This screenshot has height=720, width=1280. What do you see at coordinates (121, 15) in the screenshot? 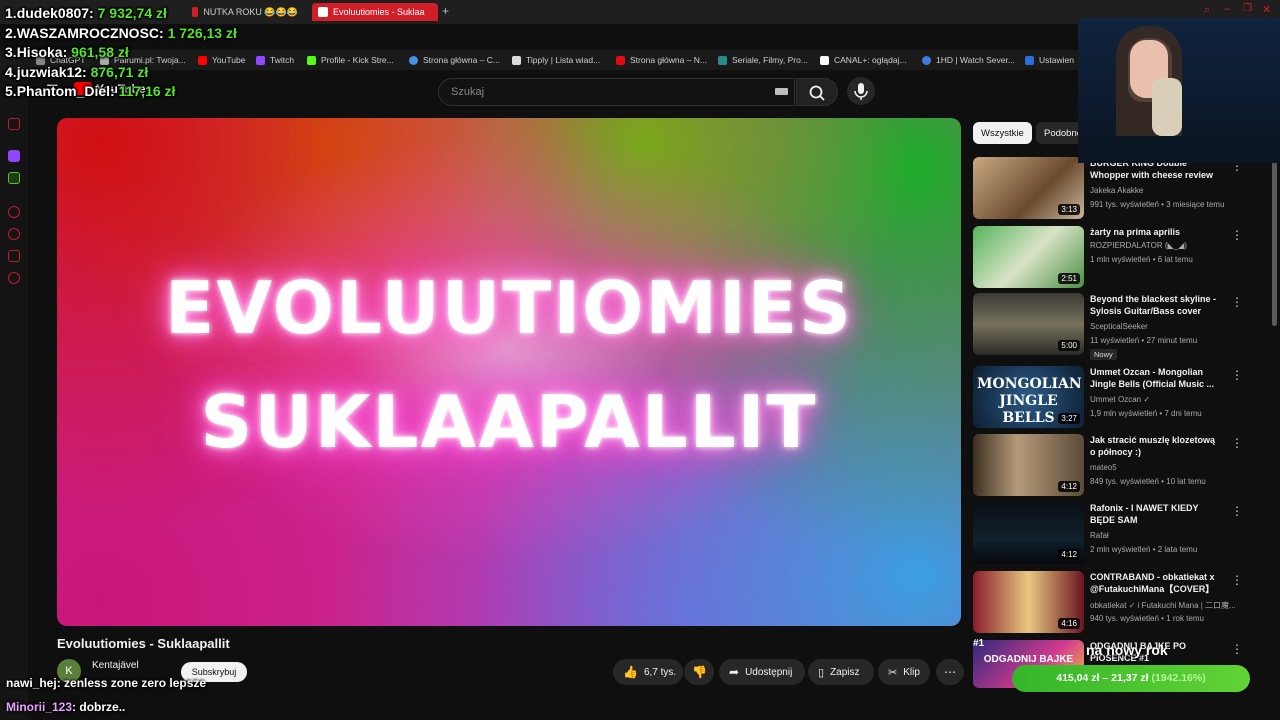
I see `leaderboard-row: 1.dudek0807: 7 932,74 zł` at bounding box center [121, 15].